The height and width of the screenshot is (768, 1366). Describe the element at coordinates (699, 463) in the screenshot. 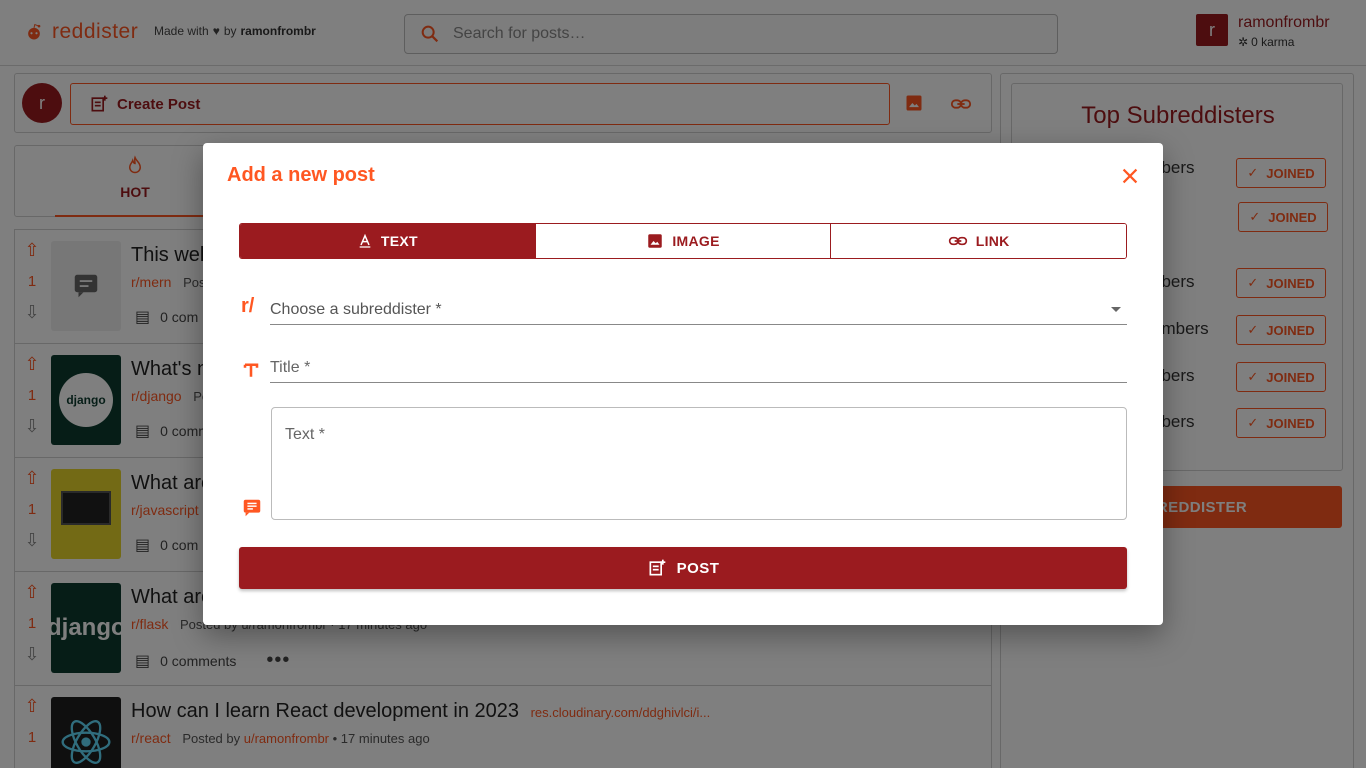

I see `text-area: Text *` at that location.